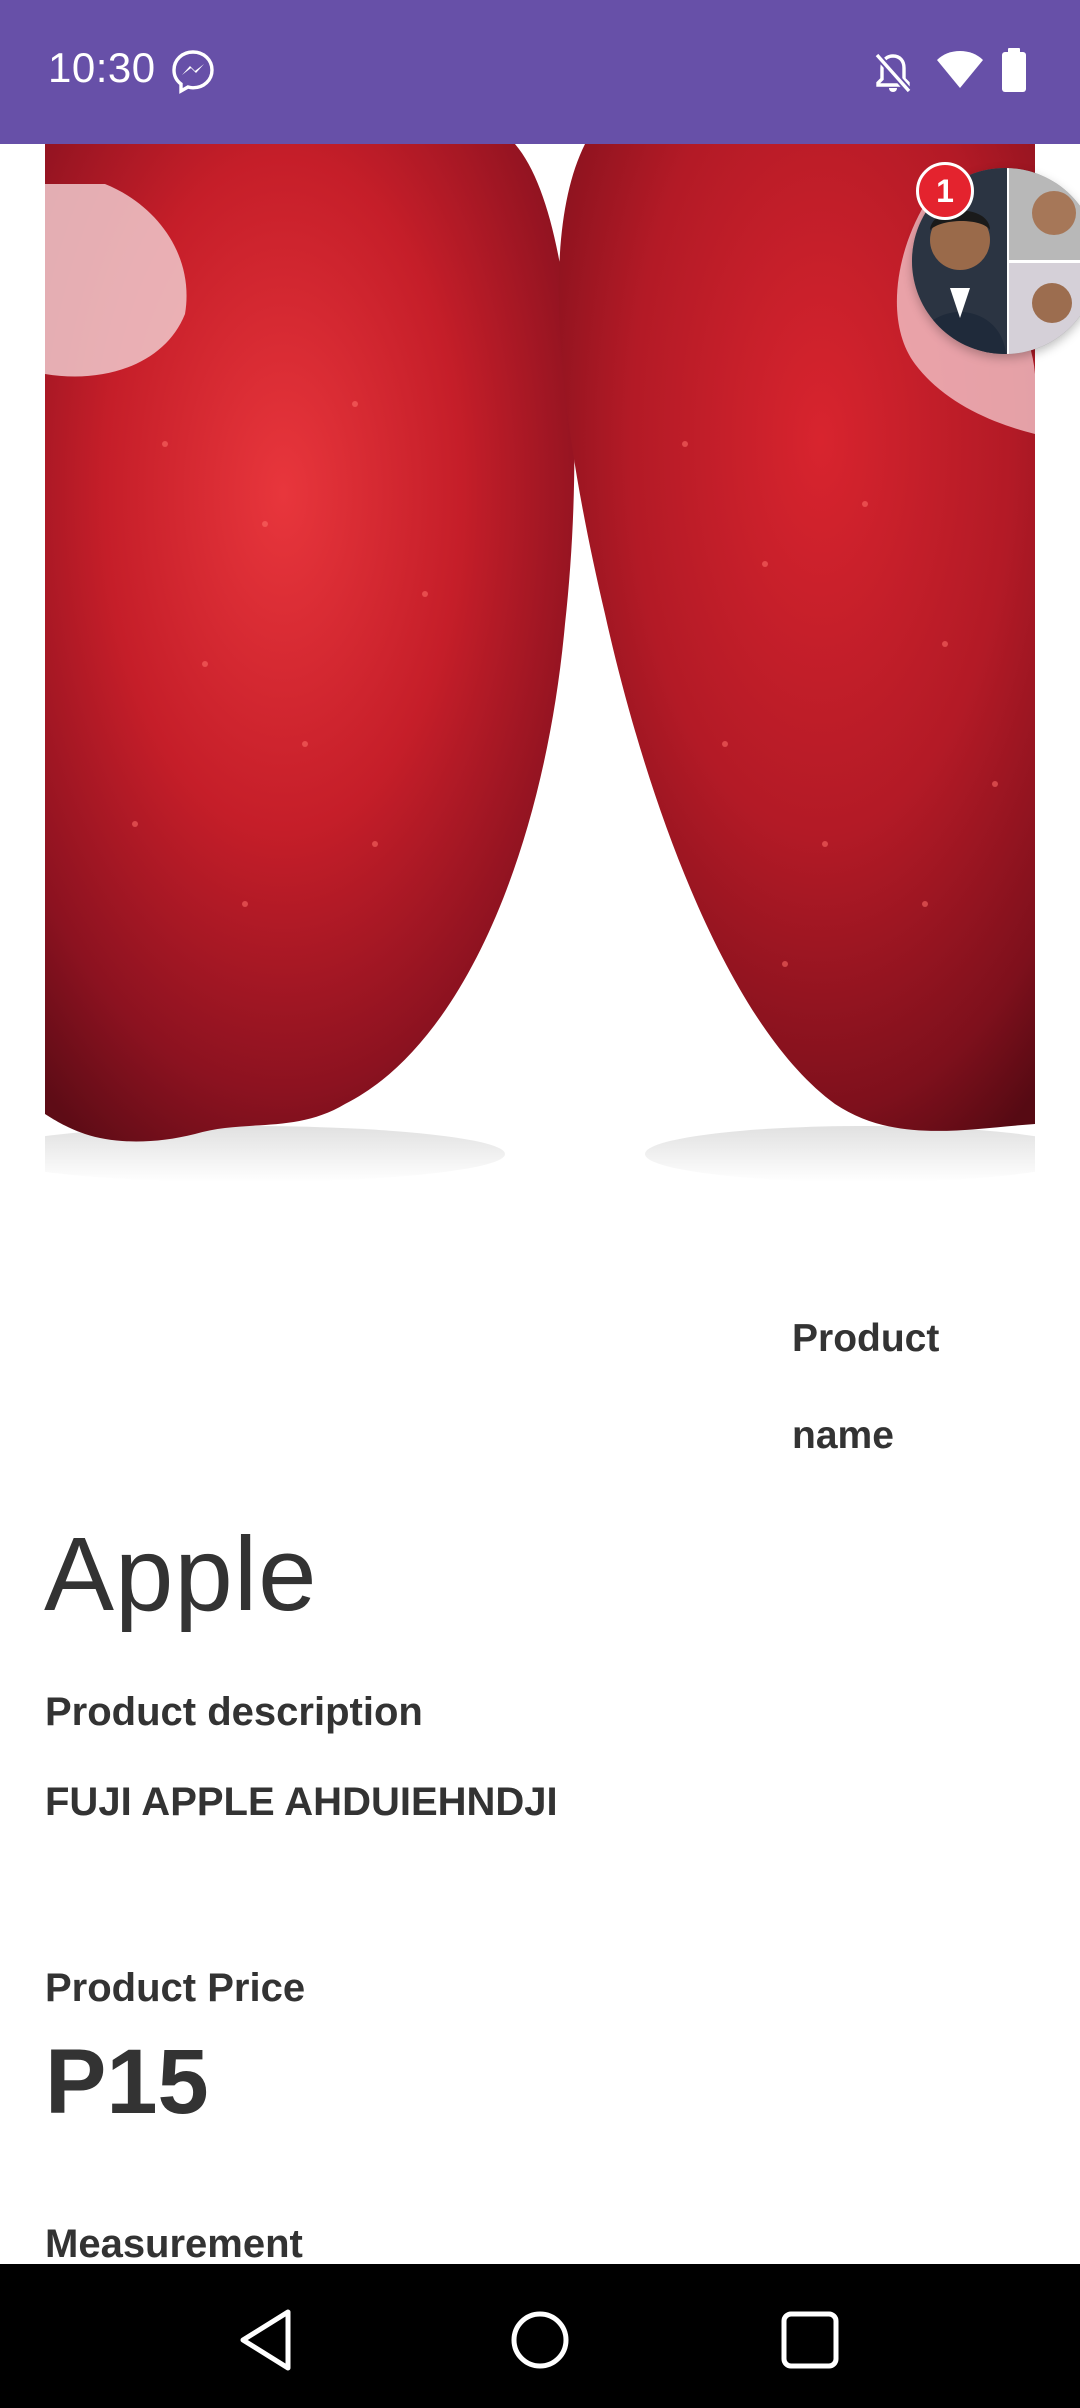 The image size is (1080, 2408). I want to click on chat-head-bubble: 1, so click(996, 258).